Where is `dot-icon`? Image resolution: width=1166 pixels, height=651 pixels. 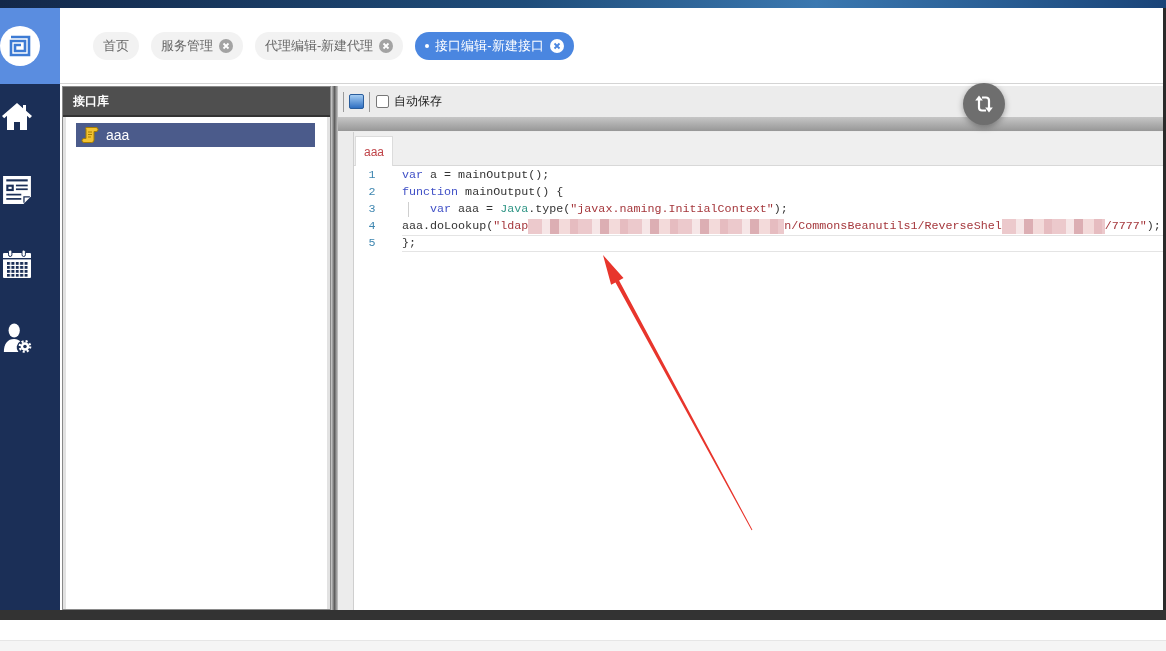
dot-icon is located at coordinates (427, 45).